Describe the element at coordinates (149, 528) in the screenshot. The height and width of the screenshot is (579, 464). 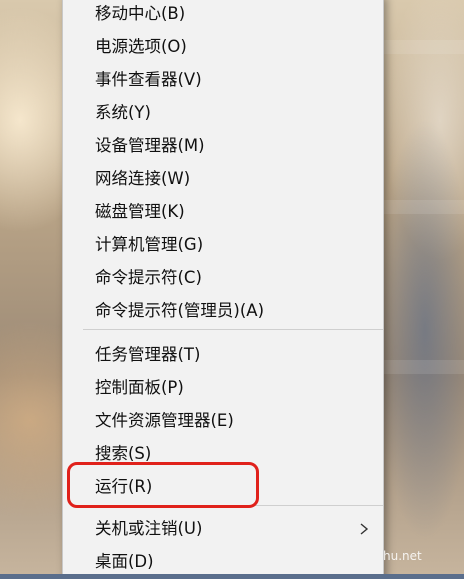
I see `menu-item-label: 关机或注销(U)` at that location.